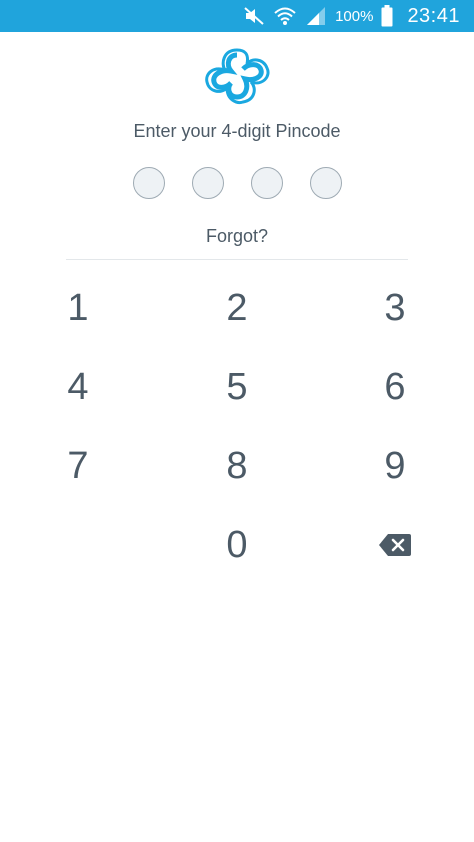  Describe the element at coordinates (395, 308) in the screenshot. I see `key-3: 3` at that location.